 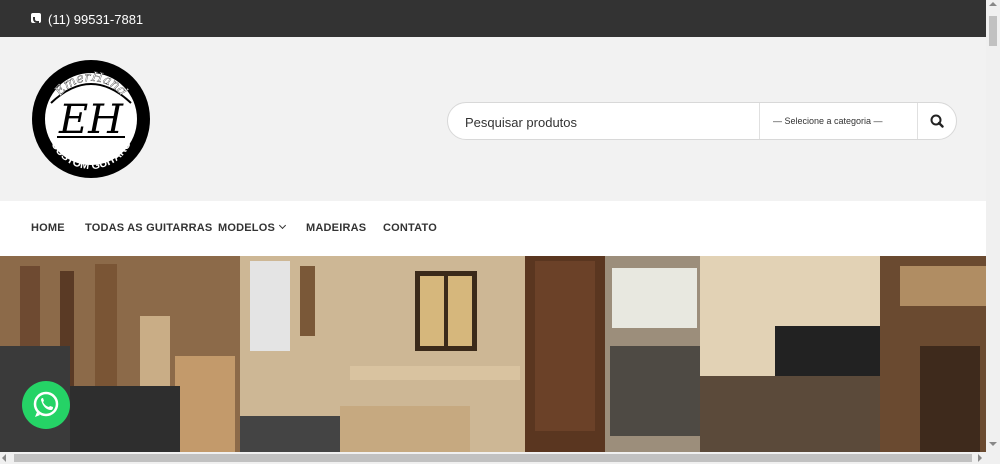 I want to click on phone-square-icon, so click(x=36, y=18).